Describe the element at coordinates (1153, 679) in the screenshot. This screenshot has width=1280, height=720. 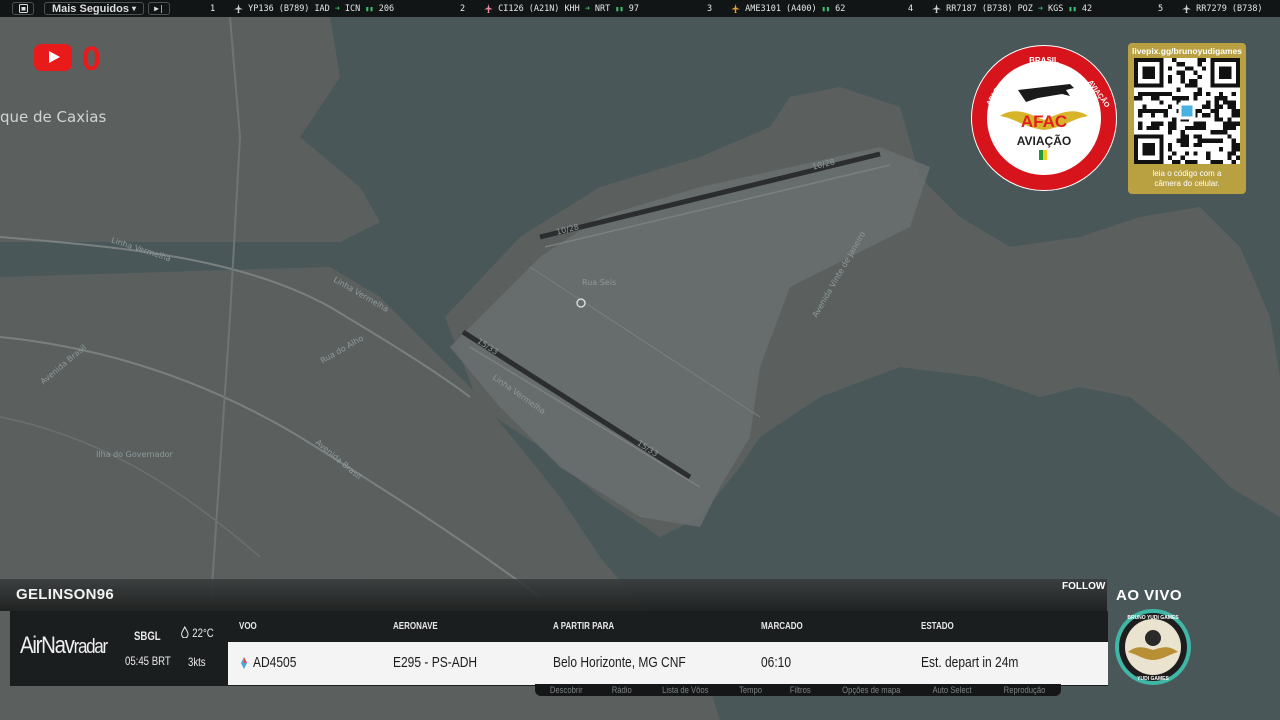
I see `badge-bottom-text: YUDI GAMES` at that location.